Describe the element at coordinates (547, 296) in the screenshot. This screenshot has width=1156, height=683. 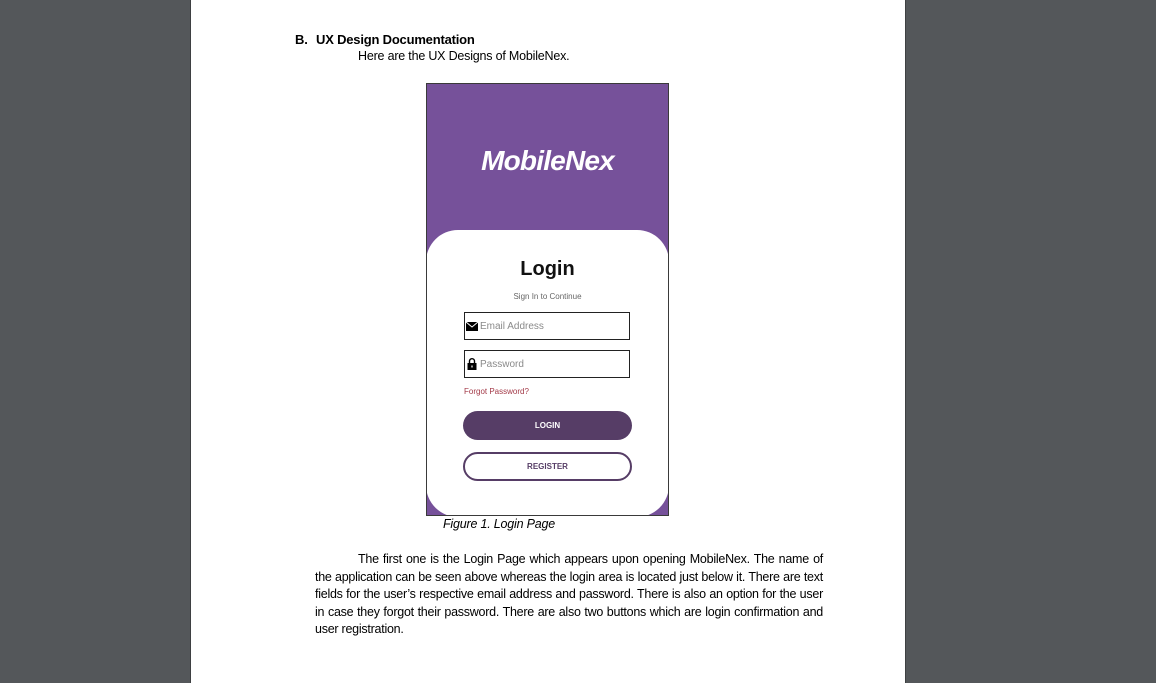
I see `login-subtitle: Sign In to Continue` at that location.